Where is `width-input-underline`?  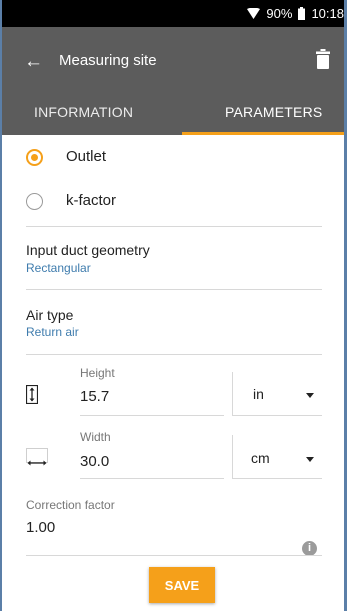 width-input-underline is located at coordinates (152, 478).